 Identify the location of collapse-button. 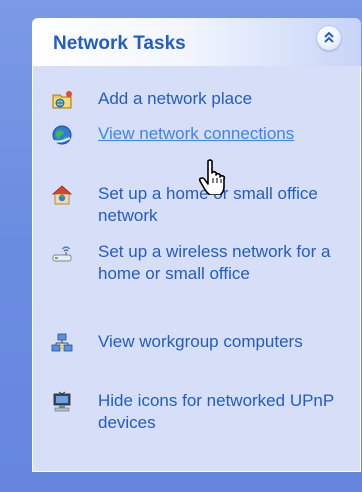
(329, 38).